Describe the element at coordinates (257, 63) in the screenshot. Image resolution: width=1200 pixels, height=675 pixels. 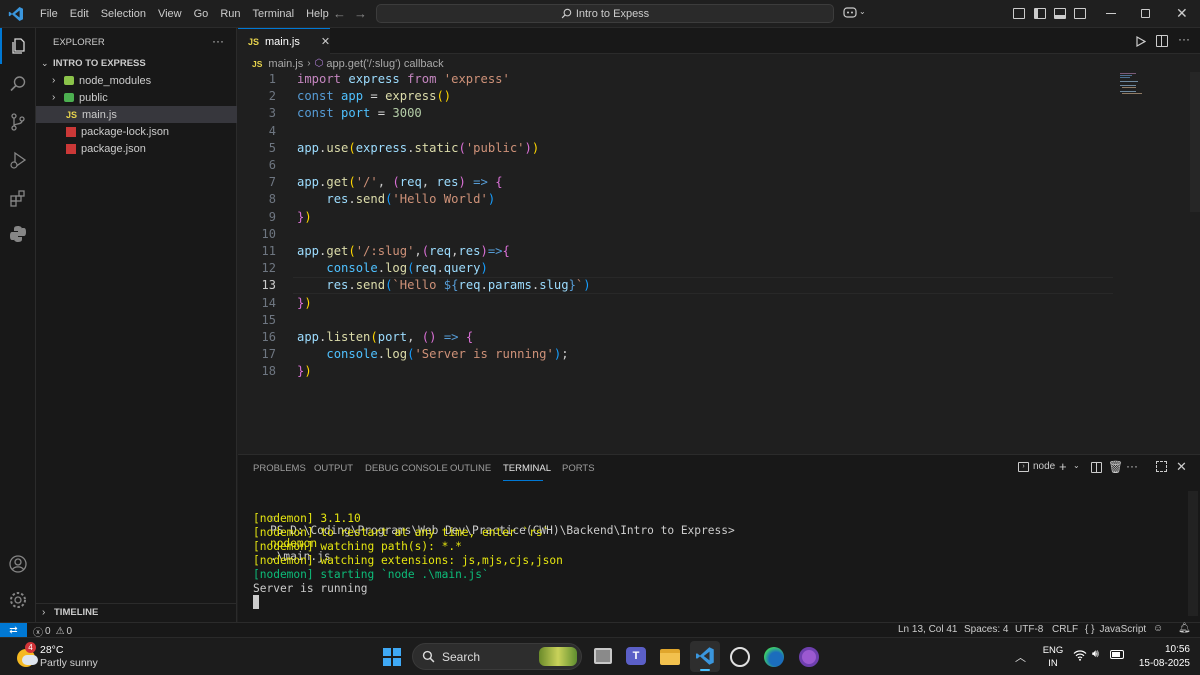
I see `js-file-icon: JS` at that location.